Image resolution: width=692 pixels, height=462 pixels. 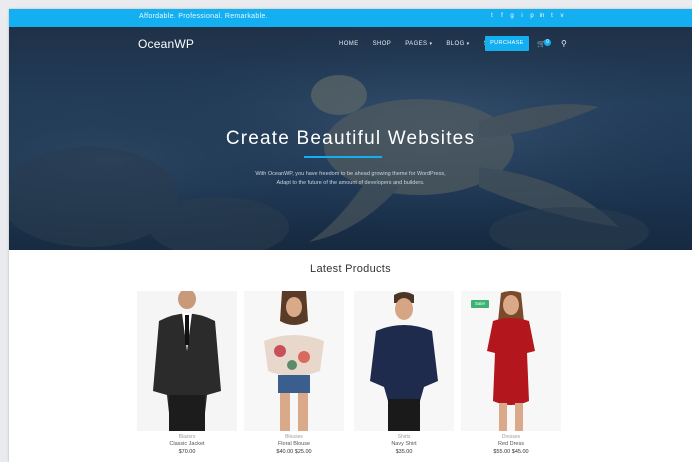 I want to click on product-card: Blazers Classic Jacket $70.00, so click(x=187, y=375).